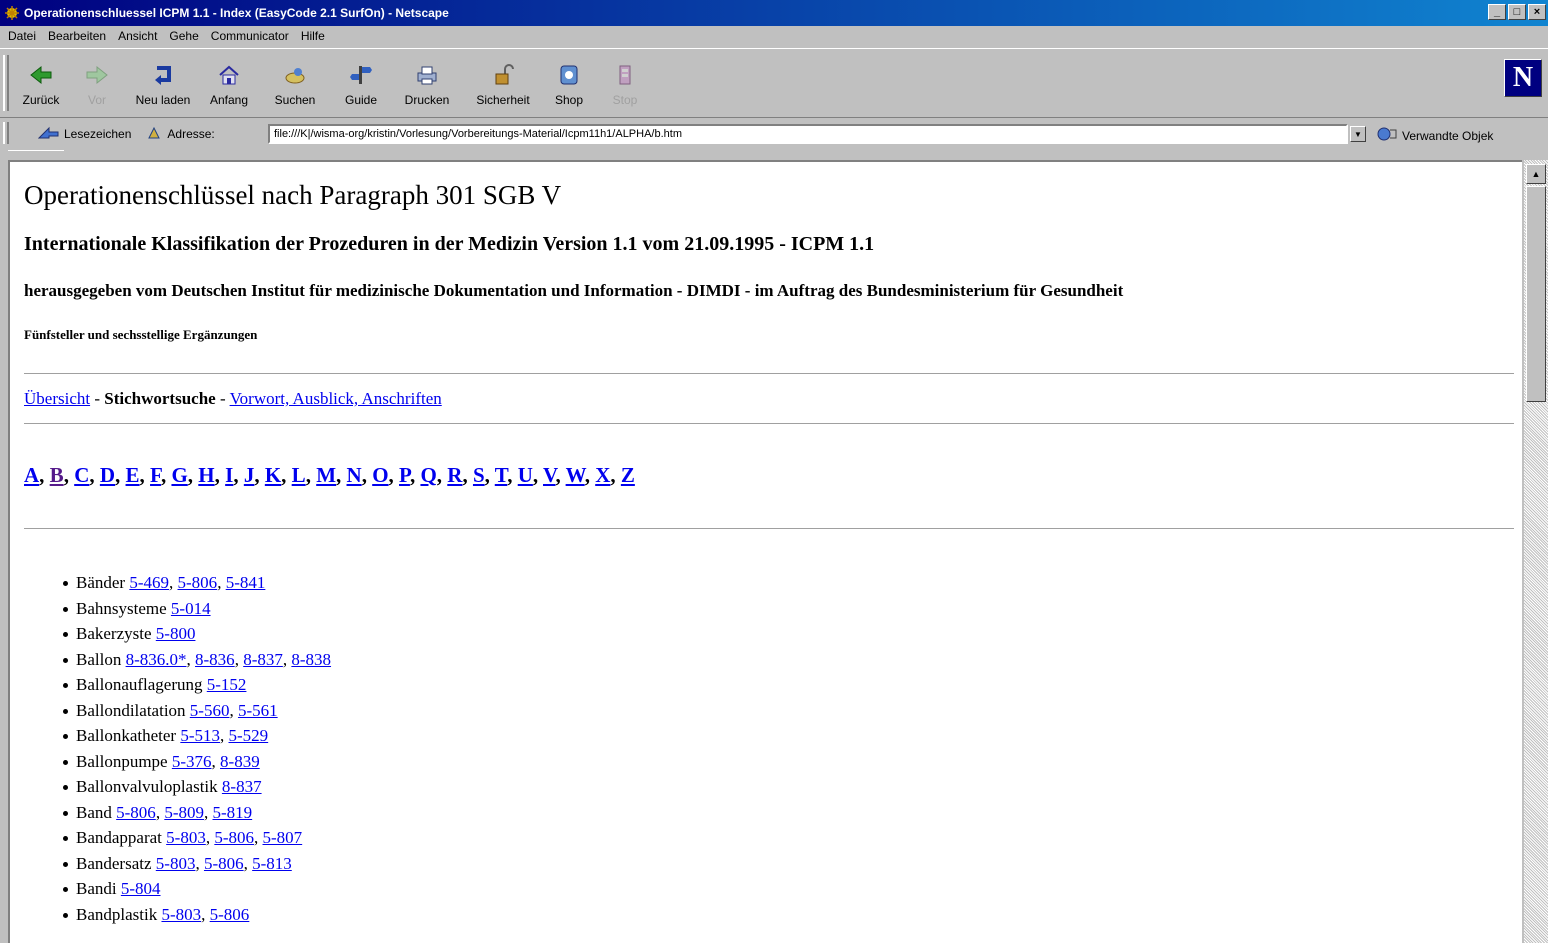  Describe the element at coordinates (200, 735) in the screenshot. I see `code-link: 5-513` at that location.